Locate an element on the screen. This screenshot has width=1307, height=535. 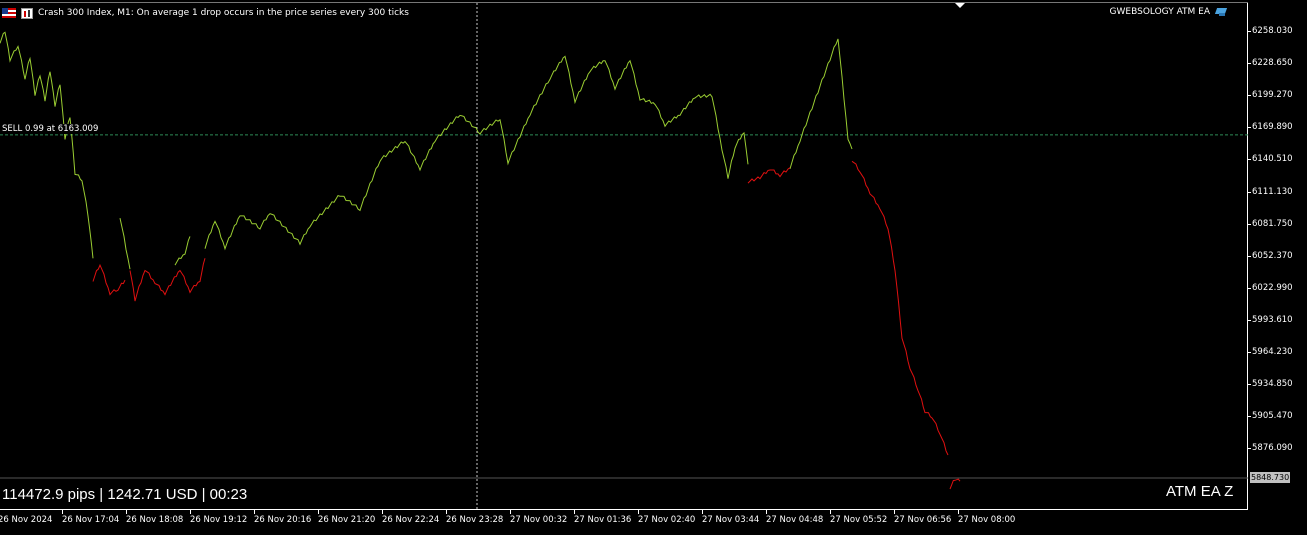
time-tick-label: 27 Nov 08:00 is located at coordinates (987, 520).